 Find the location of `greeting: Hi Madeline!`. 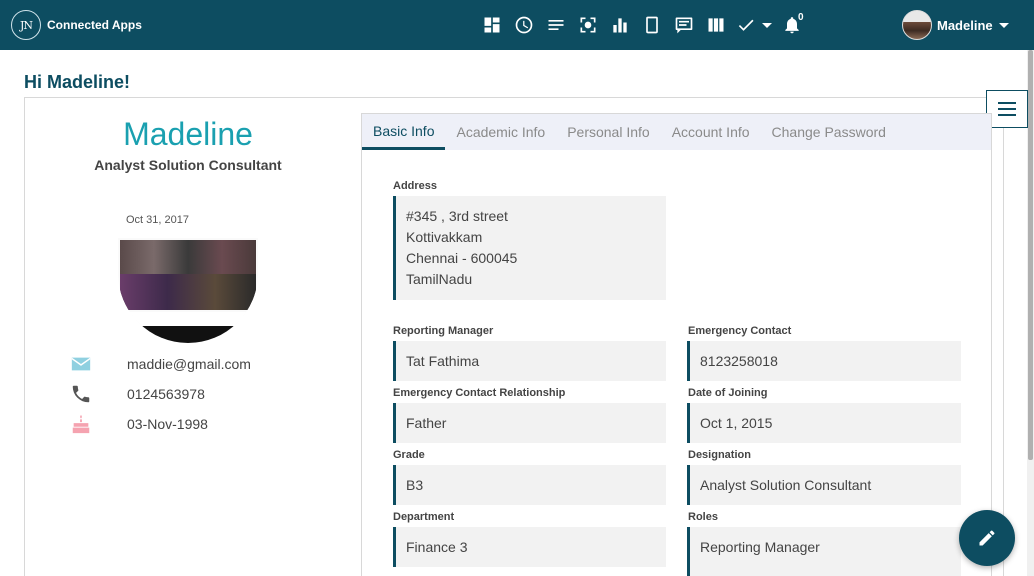

greeting: Hi Madeline! is located at coordinates (77, 82).